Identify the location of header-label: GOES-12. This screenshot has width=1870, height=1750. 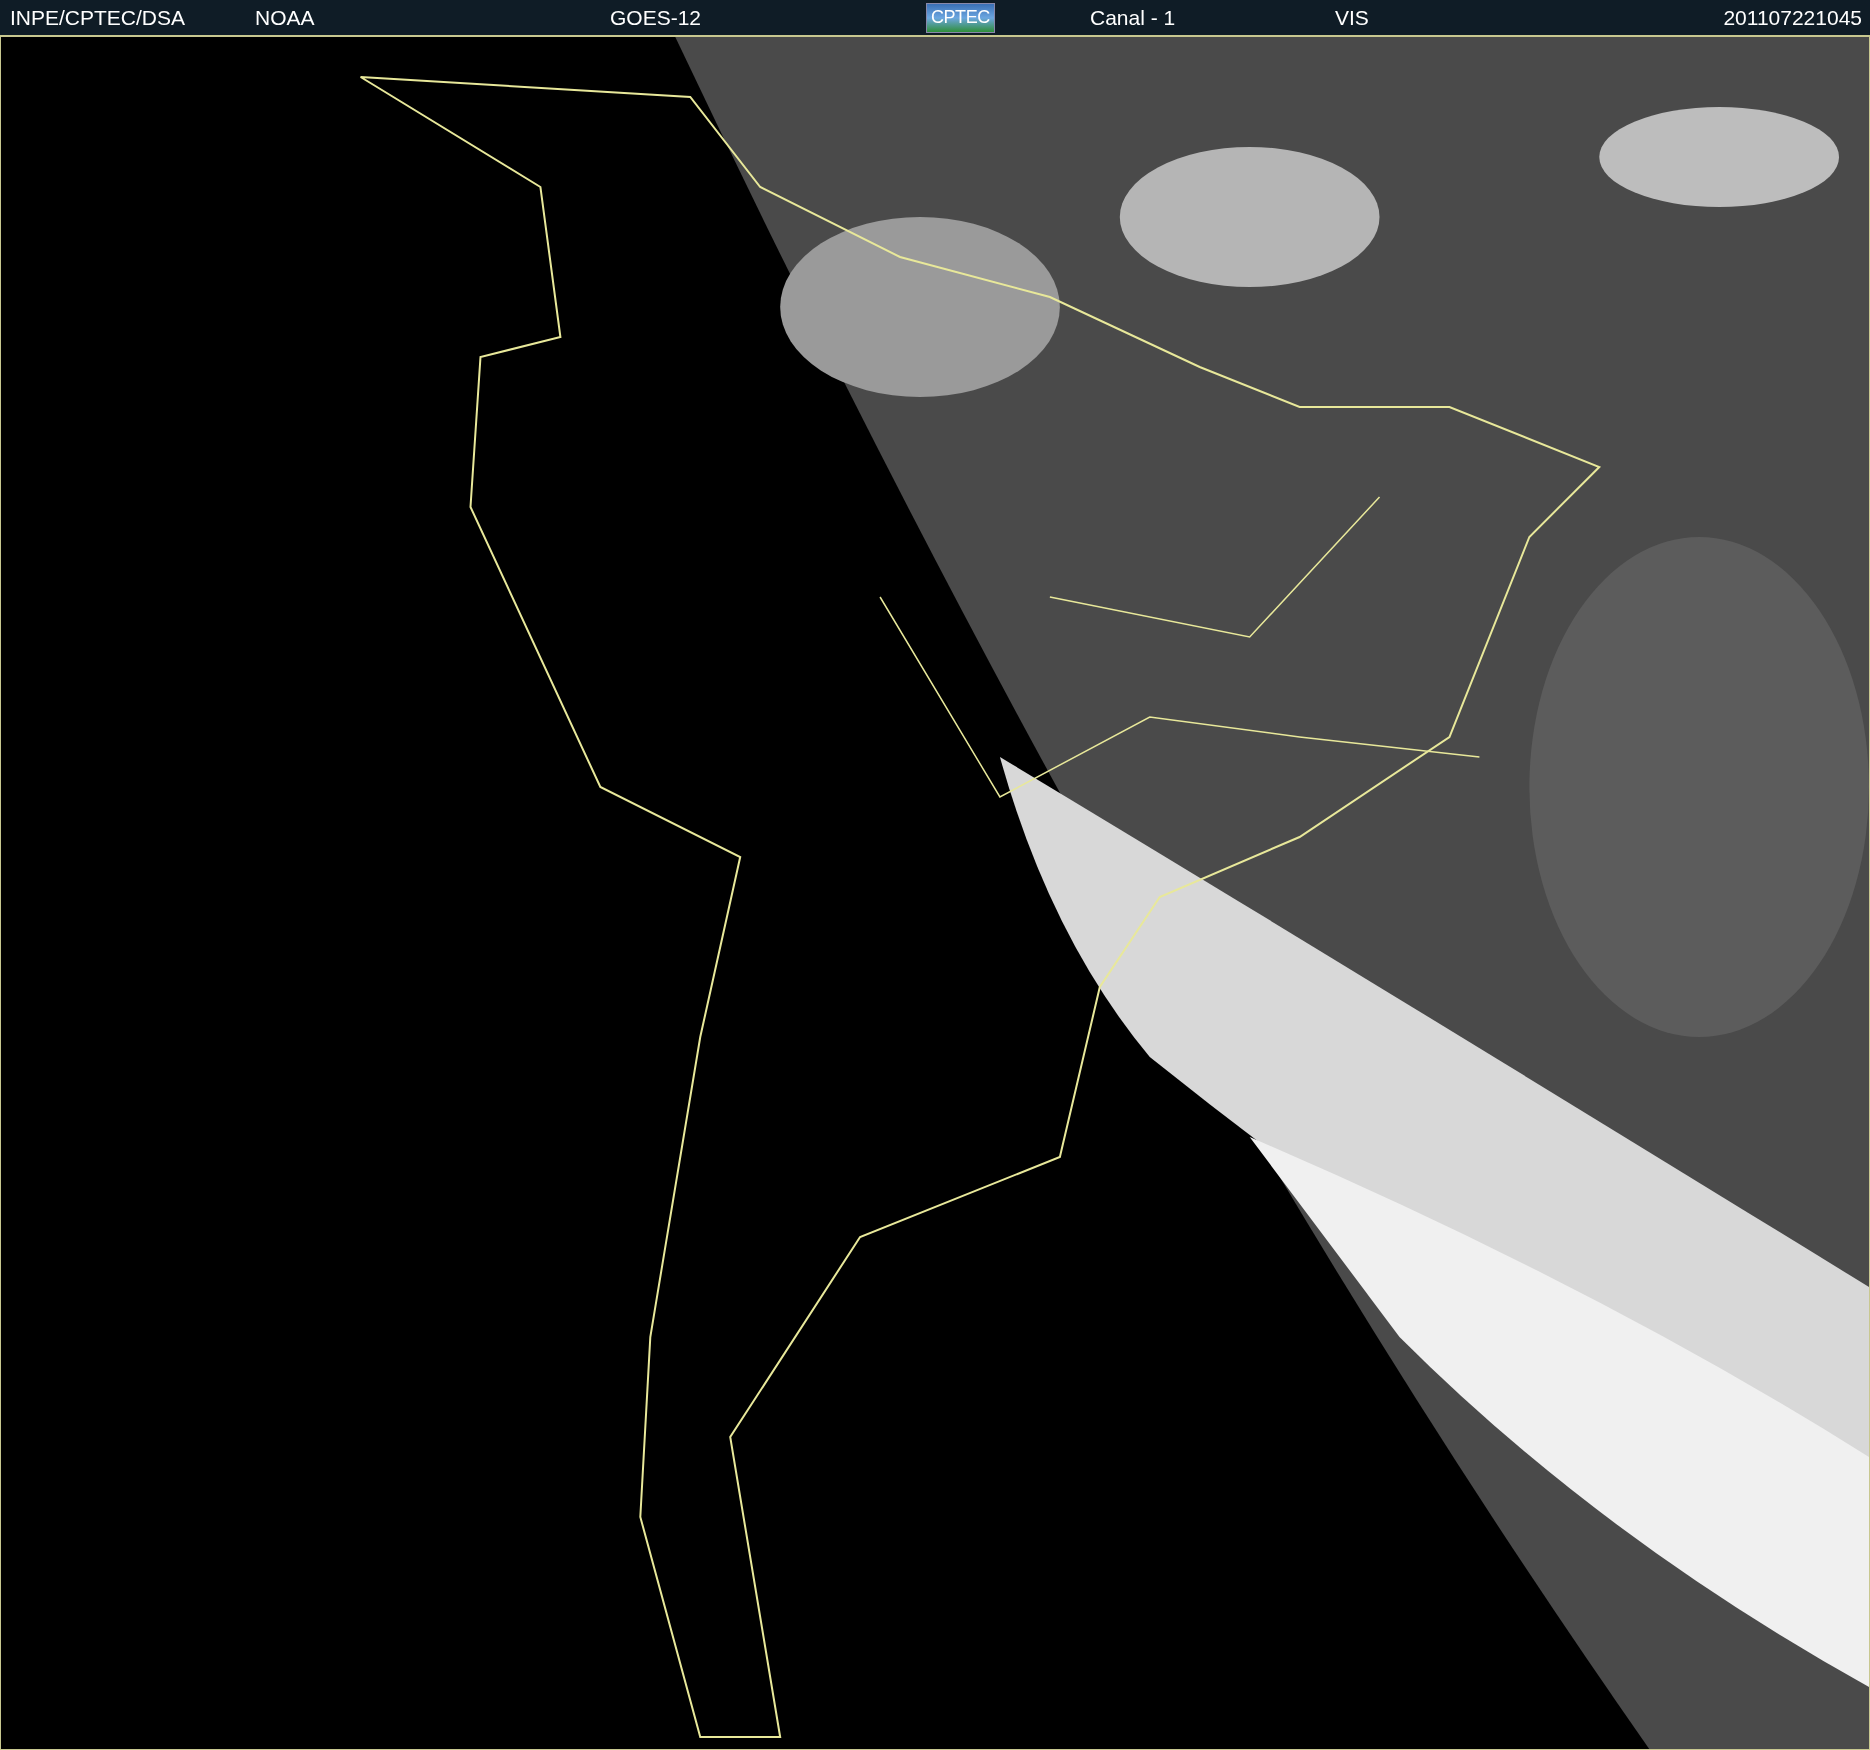
(656, 17).